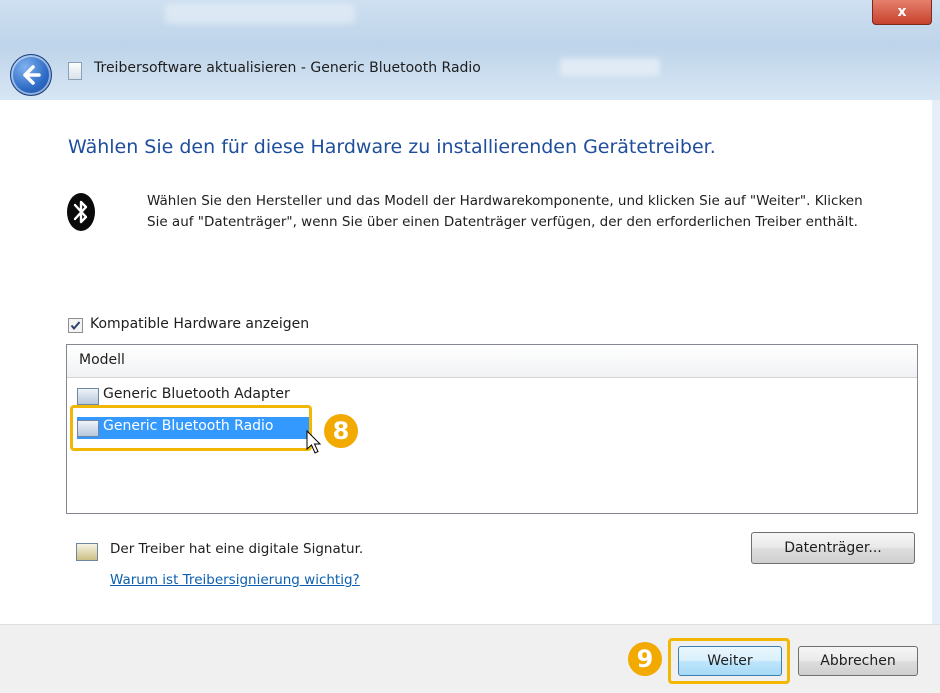  Describe the element at coordinates (199, 324) in the screenshot. I see `compatible-hardware-label: Kompatible Hardware anzeigen` at that location.